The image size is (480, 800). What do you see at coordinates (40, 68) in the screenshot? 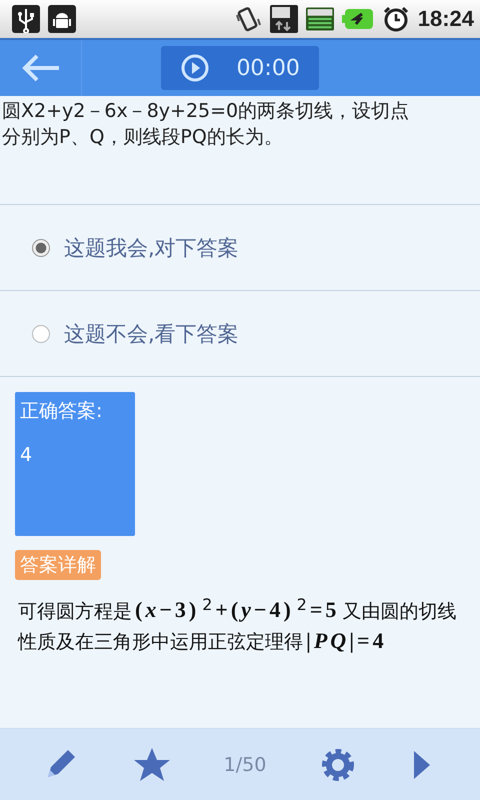
I see `back-arrow-icon` at bounding box center [40, 68].